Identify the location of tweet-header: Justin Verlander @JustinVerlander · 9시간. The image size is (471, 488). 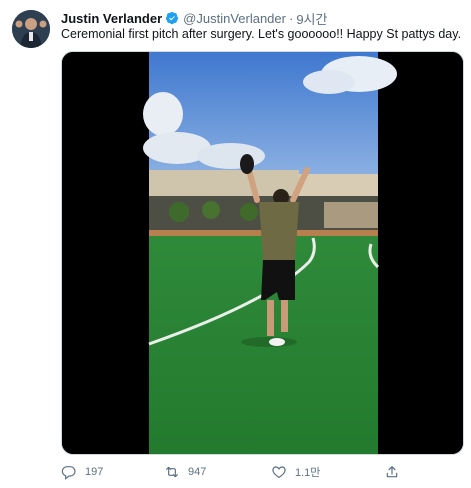
(194, 18).